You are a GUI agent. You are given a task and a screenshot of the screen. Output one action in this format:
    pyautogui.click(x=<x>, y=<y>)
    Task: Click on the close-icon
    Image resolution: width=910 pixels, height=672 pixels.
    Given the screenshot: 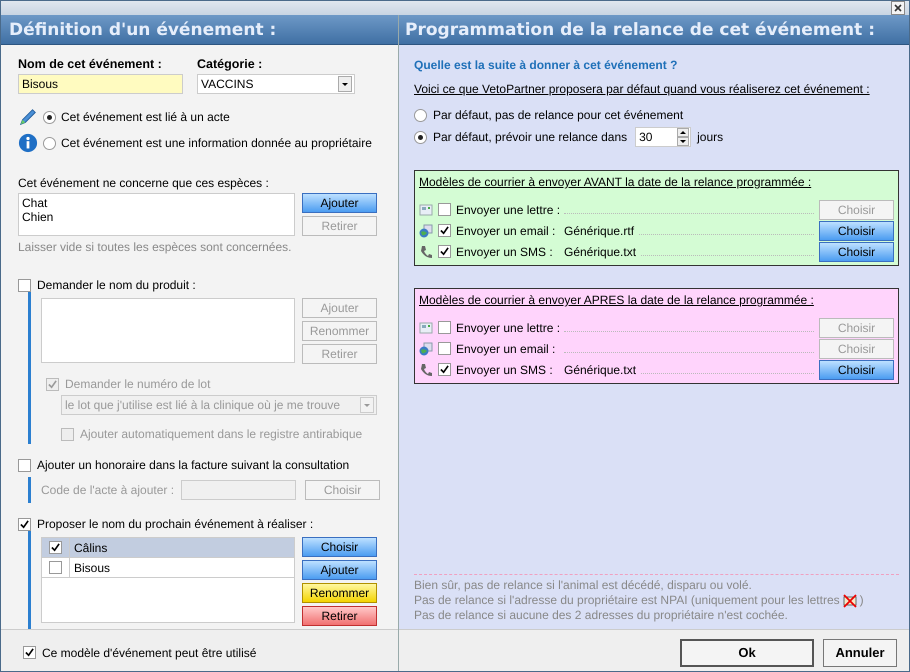 What is the action you would take?
    pyautogui.click(x=898, y=8)
    